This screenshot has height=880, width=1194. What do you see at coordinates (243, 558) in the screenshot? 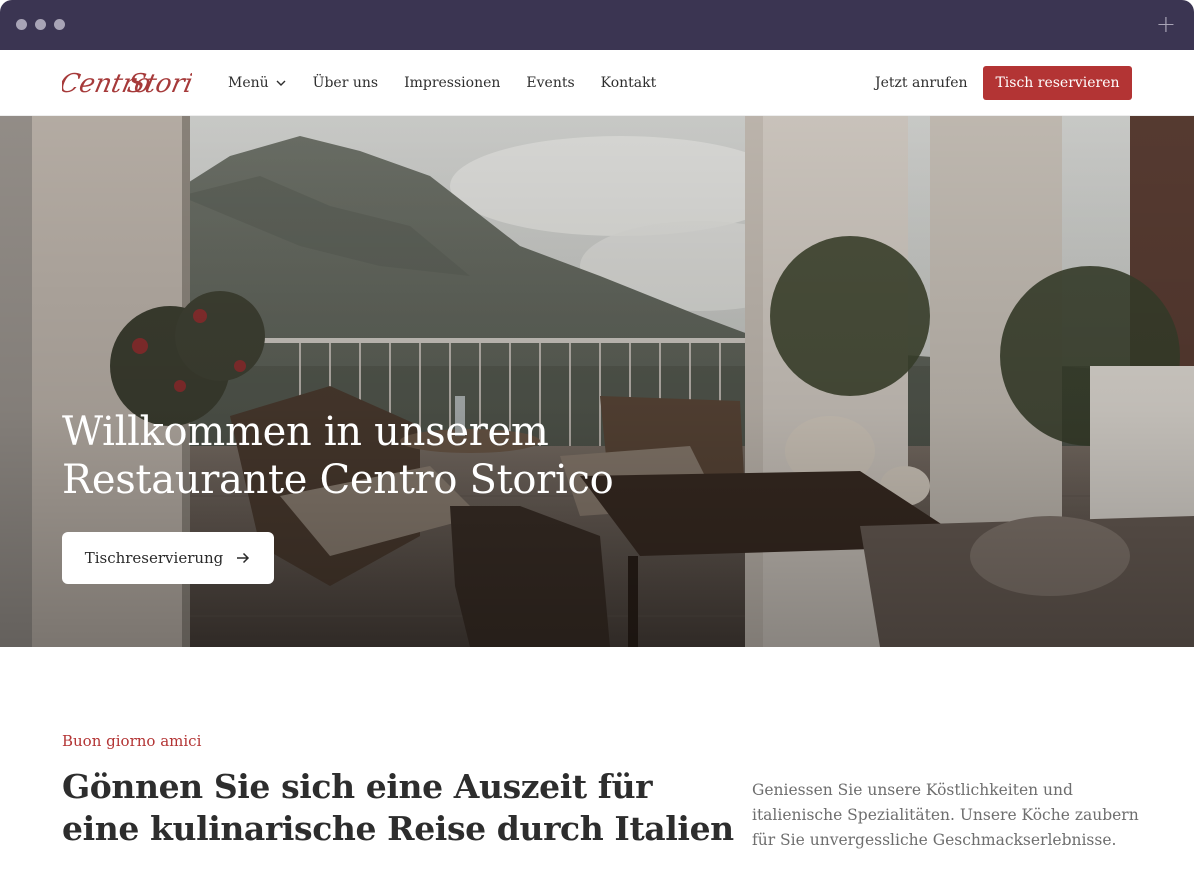
I see `arrow-right-icon` at bounding box center [243, 558].